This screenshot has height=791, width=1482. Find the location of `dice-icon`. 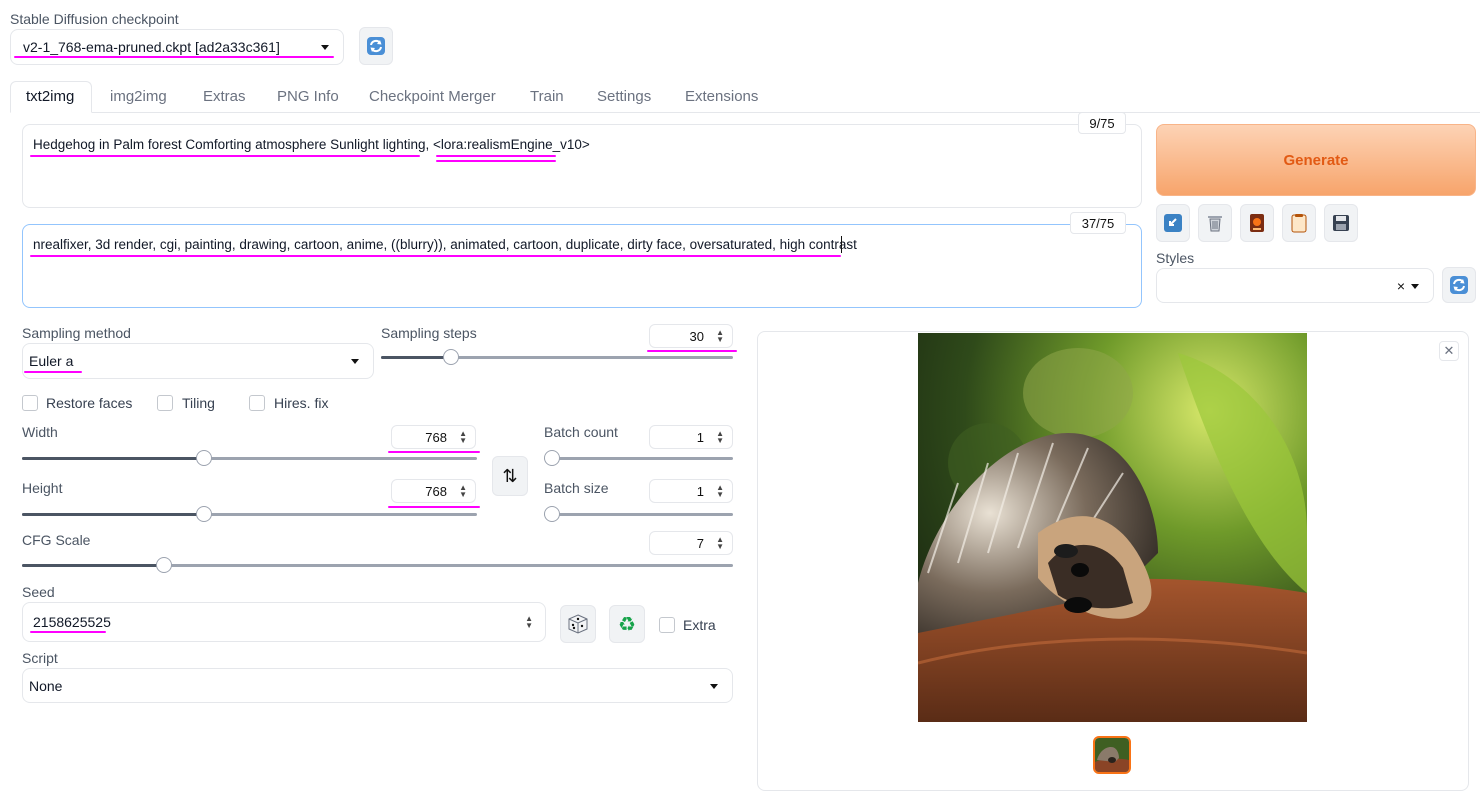

dice-icon is located at coordinates (578, 624).